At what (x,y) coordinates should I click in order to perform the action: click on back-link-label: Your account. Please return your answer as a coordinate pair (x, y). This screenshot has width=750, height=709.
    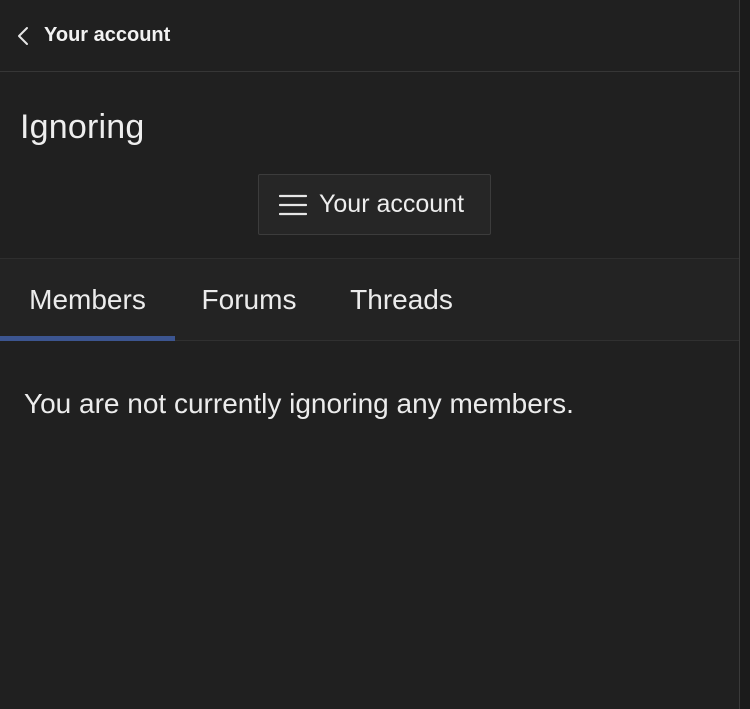
    Looking at the image, I should click on (107, 35).